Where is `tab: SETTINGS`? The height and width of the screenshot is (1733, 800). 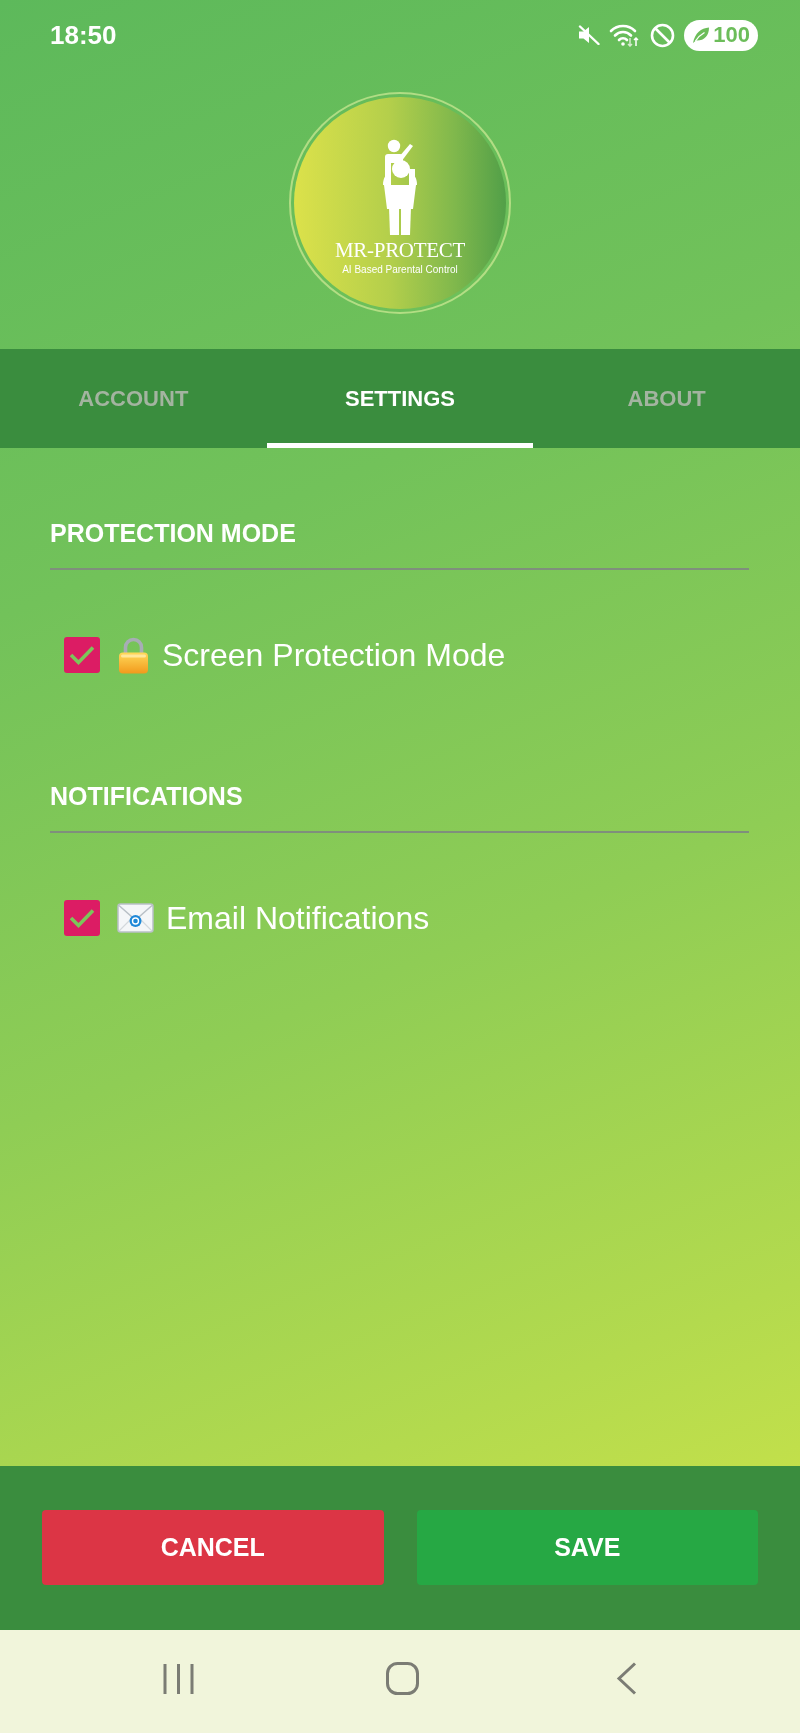 tab: SETTINGS is located at coordinates (400, 398).